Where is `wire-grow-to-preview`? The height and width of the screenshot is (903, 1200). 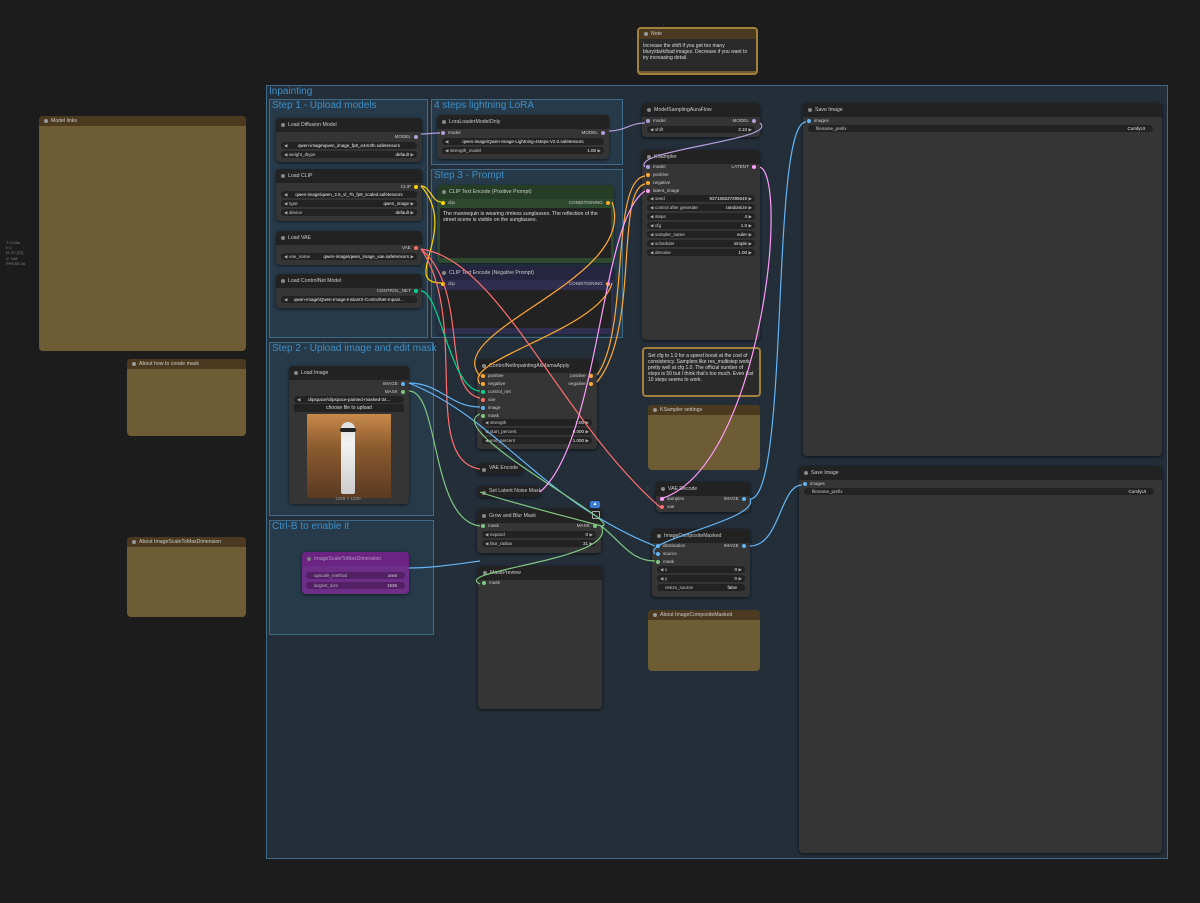 wire-grow-to-preview is located at coordinates (540, 555).